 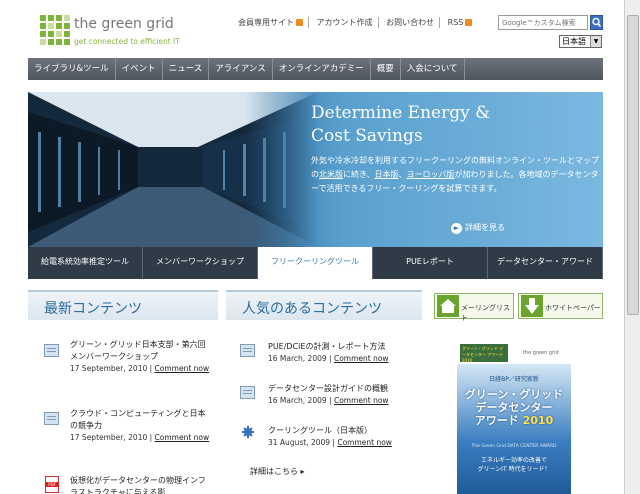 What do you see at coordinates (348, 431) in the screenshot?
I see `popular-item-title: クーリングツール（日本版）` at bounding box center [348, 431].